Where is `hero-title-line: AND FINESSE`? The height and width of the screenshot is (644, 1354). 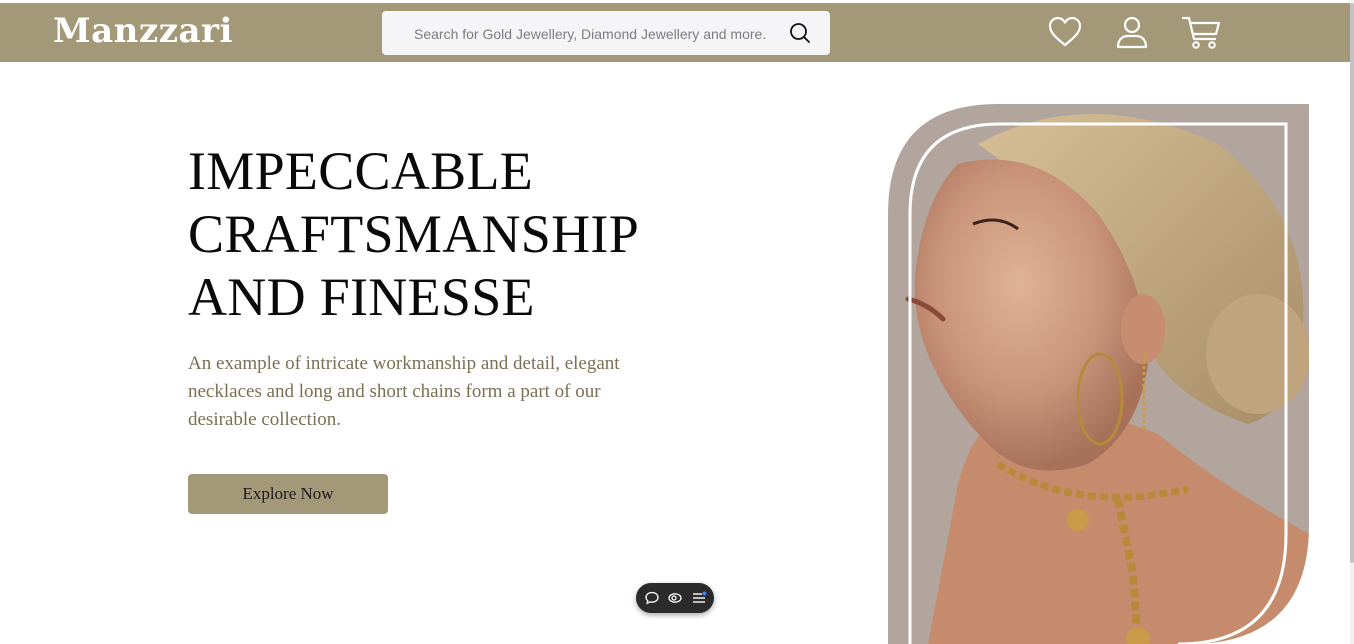 hero-title-line: AND FINESSE is located at coordinates (361, 297).